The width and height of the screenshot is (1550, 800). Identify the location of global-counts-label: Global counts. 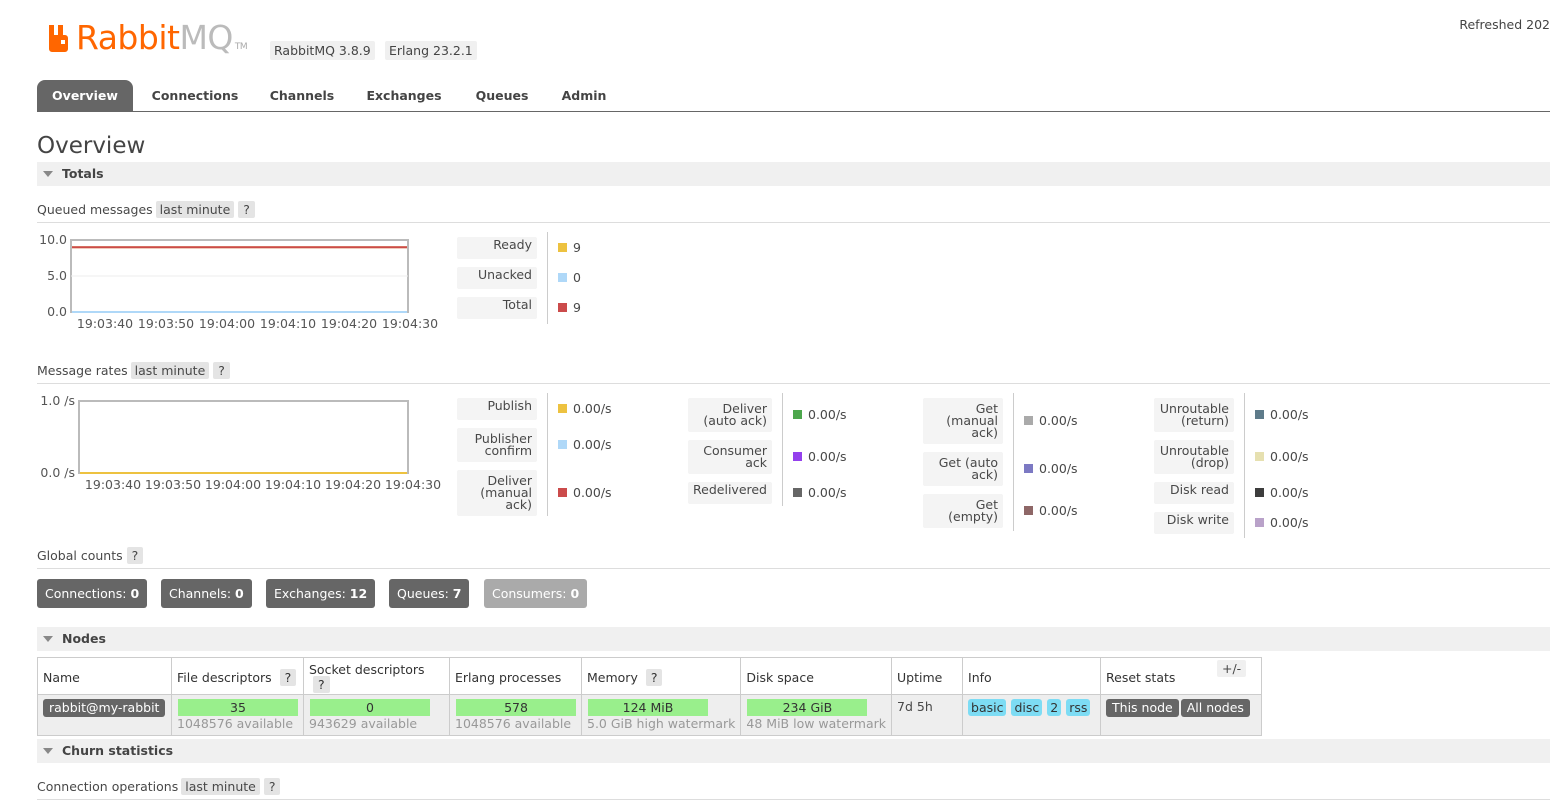
(80, 555).